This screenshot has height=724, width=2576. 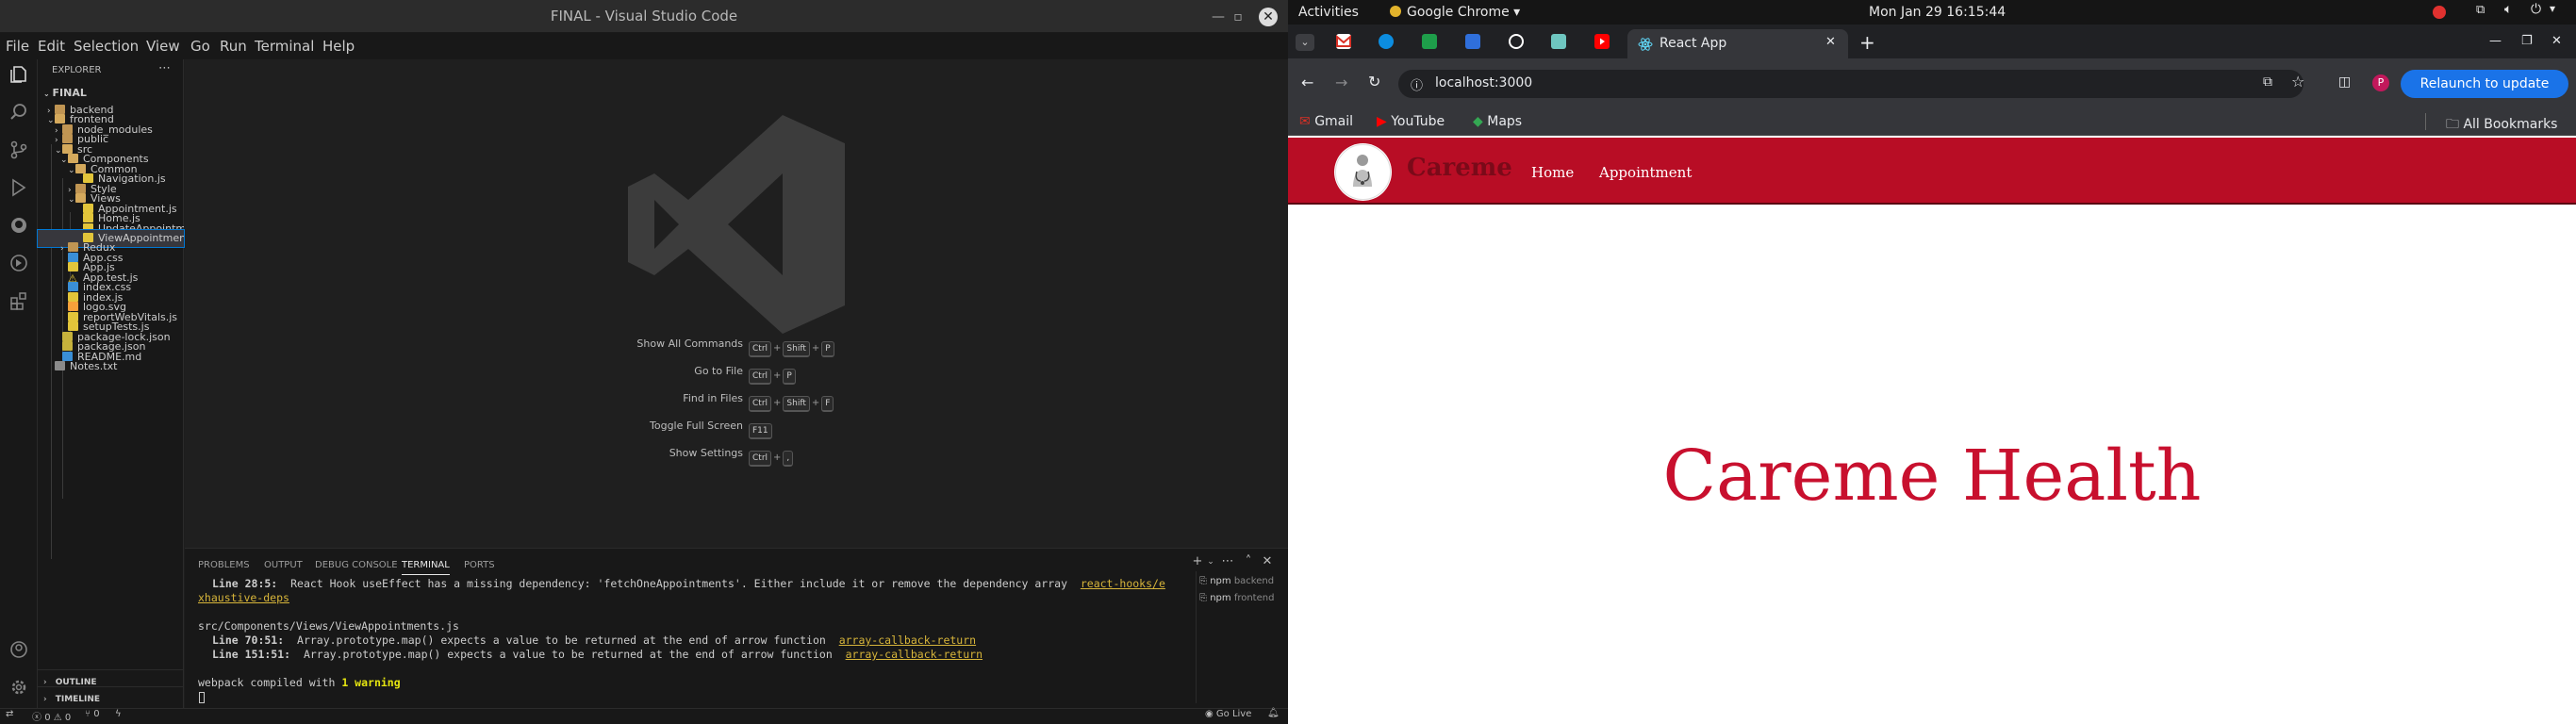 I want to click on activities-button: Activities, so click(x=1328, y=12).